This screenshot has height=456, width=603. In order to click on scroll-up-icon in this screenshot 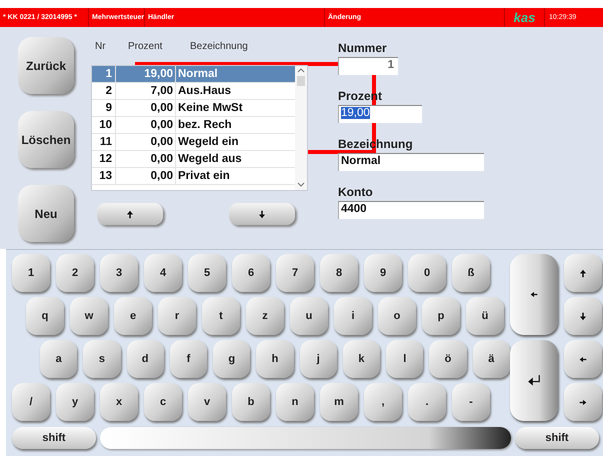, I will do `click(301, 70)`.